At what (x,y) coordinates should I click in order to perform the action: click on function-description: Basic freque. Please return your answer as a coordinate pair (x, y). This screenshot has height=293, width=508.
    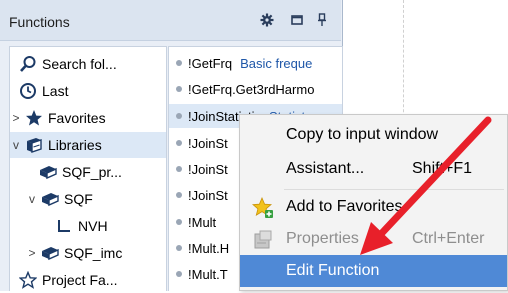
    Looking at the image, I should click on (276, 63).